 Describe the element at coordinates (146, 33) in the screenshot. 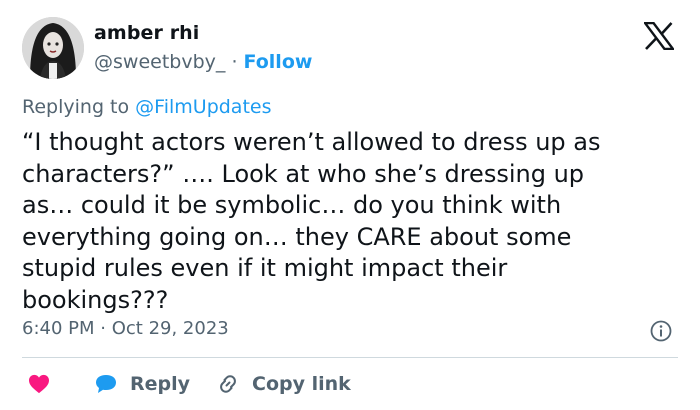

I see `display-name: amber rhi` at that location.